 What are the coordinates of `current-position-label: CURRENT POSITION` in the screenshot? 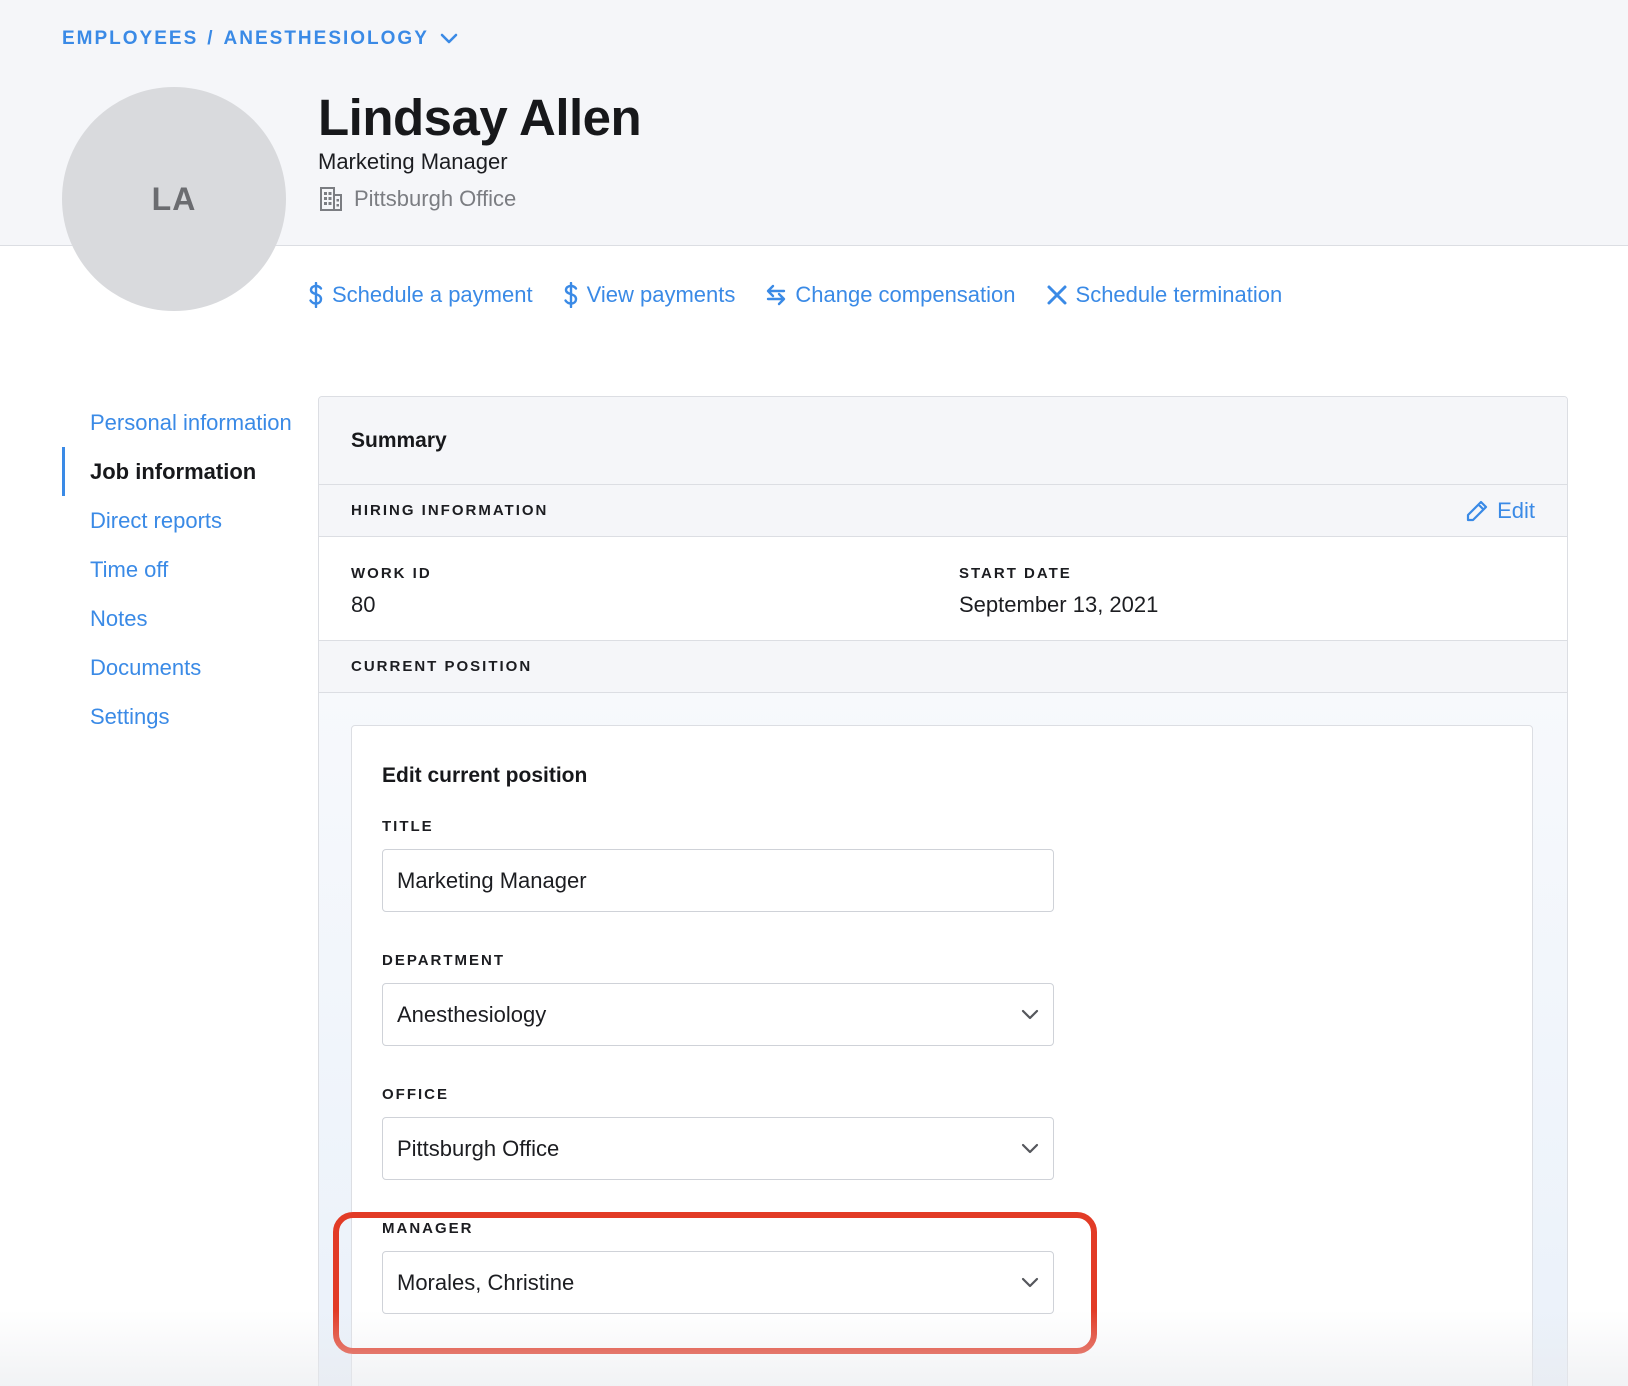 It's located at (442, 666).